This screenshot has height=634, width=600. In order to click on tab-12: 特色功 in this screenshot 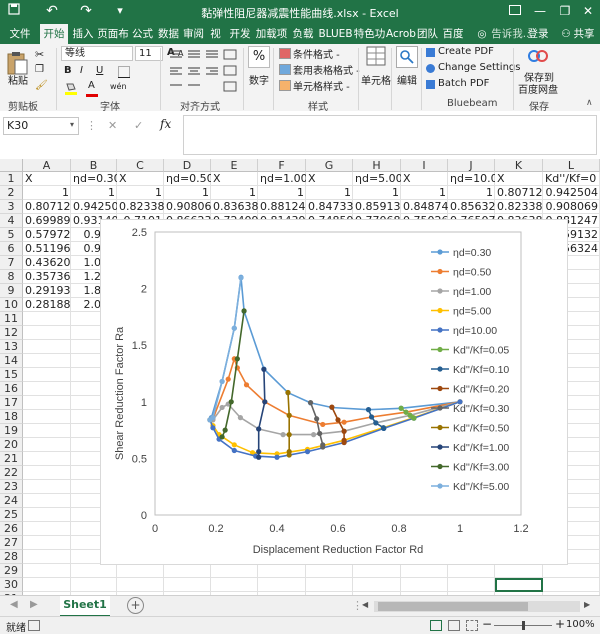, I will do `click(369, 34)`.